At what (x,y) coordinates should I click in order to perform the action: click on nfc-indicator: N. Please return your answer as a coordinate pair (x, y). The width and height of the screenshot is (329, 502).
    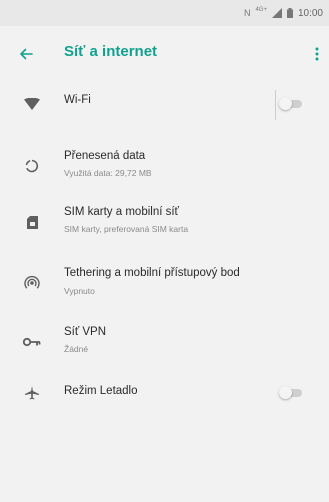
    Looking at the image, I should click on (247, 13).